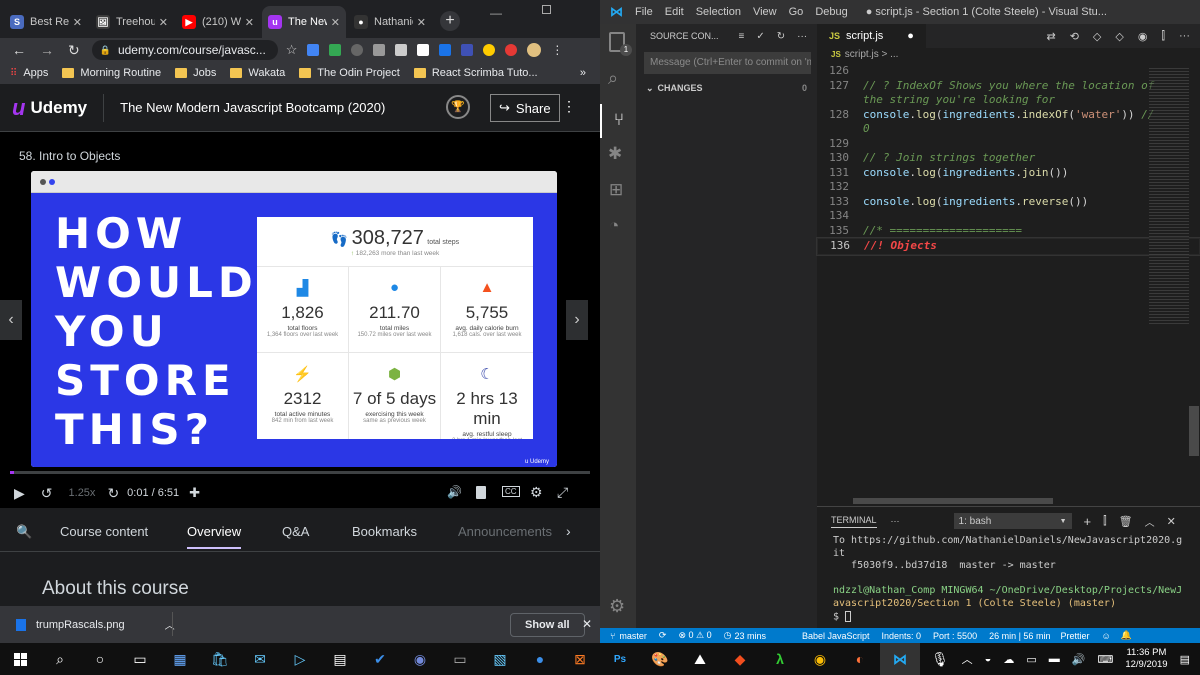  Describe the element at coordinates (802, 36) in the screenshot. I see `more-actions-icon: ···` at that location.